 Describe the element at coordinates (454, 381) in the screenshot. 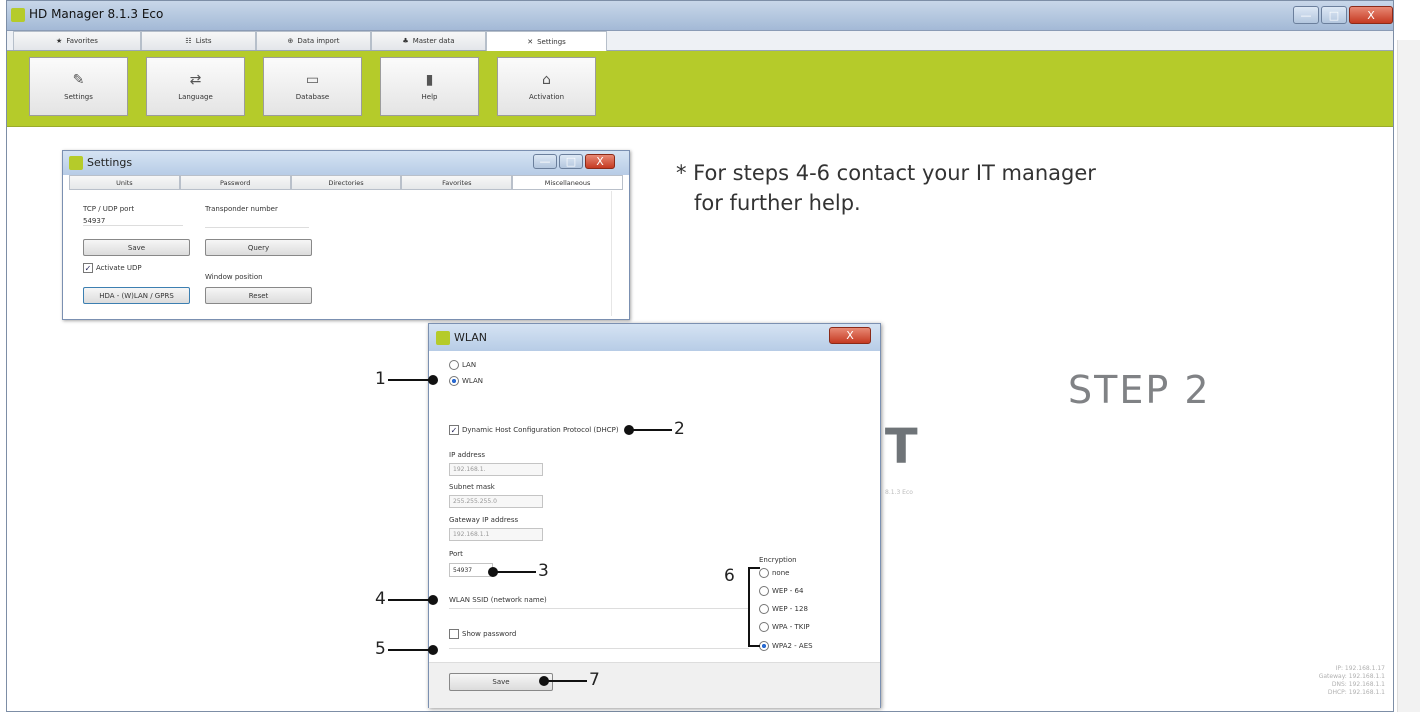

I see `radio-selected-icon` at that location.